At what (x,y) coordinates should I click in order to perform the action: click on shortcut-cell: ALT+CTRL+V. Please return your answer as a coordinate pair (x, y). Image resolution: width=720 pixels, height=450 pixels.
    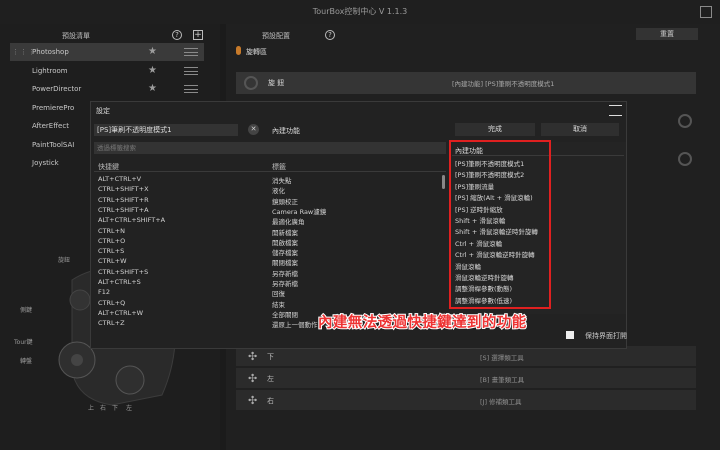
    Looking at the image, I should click on (120, 179).